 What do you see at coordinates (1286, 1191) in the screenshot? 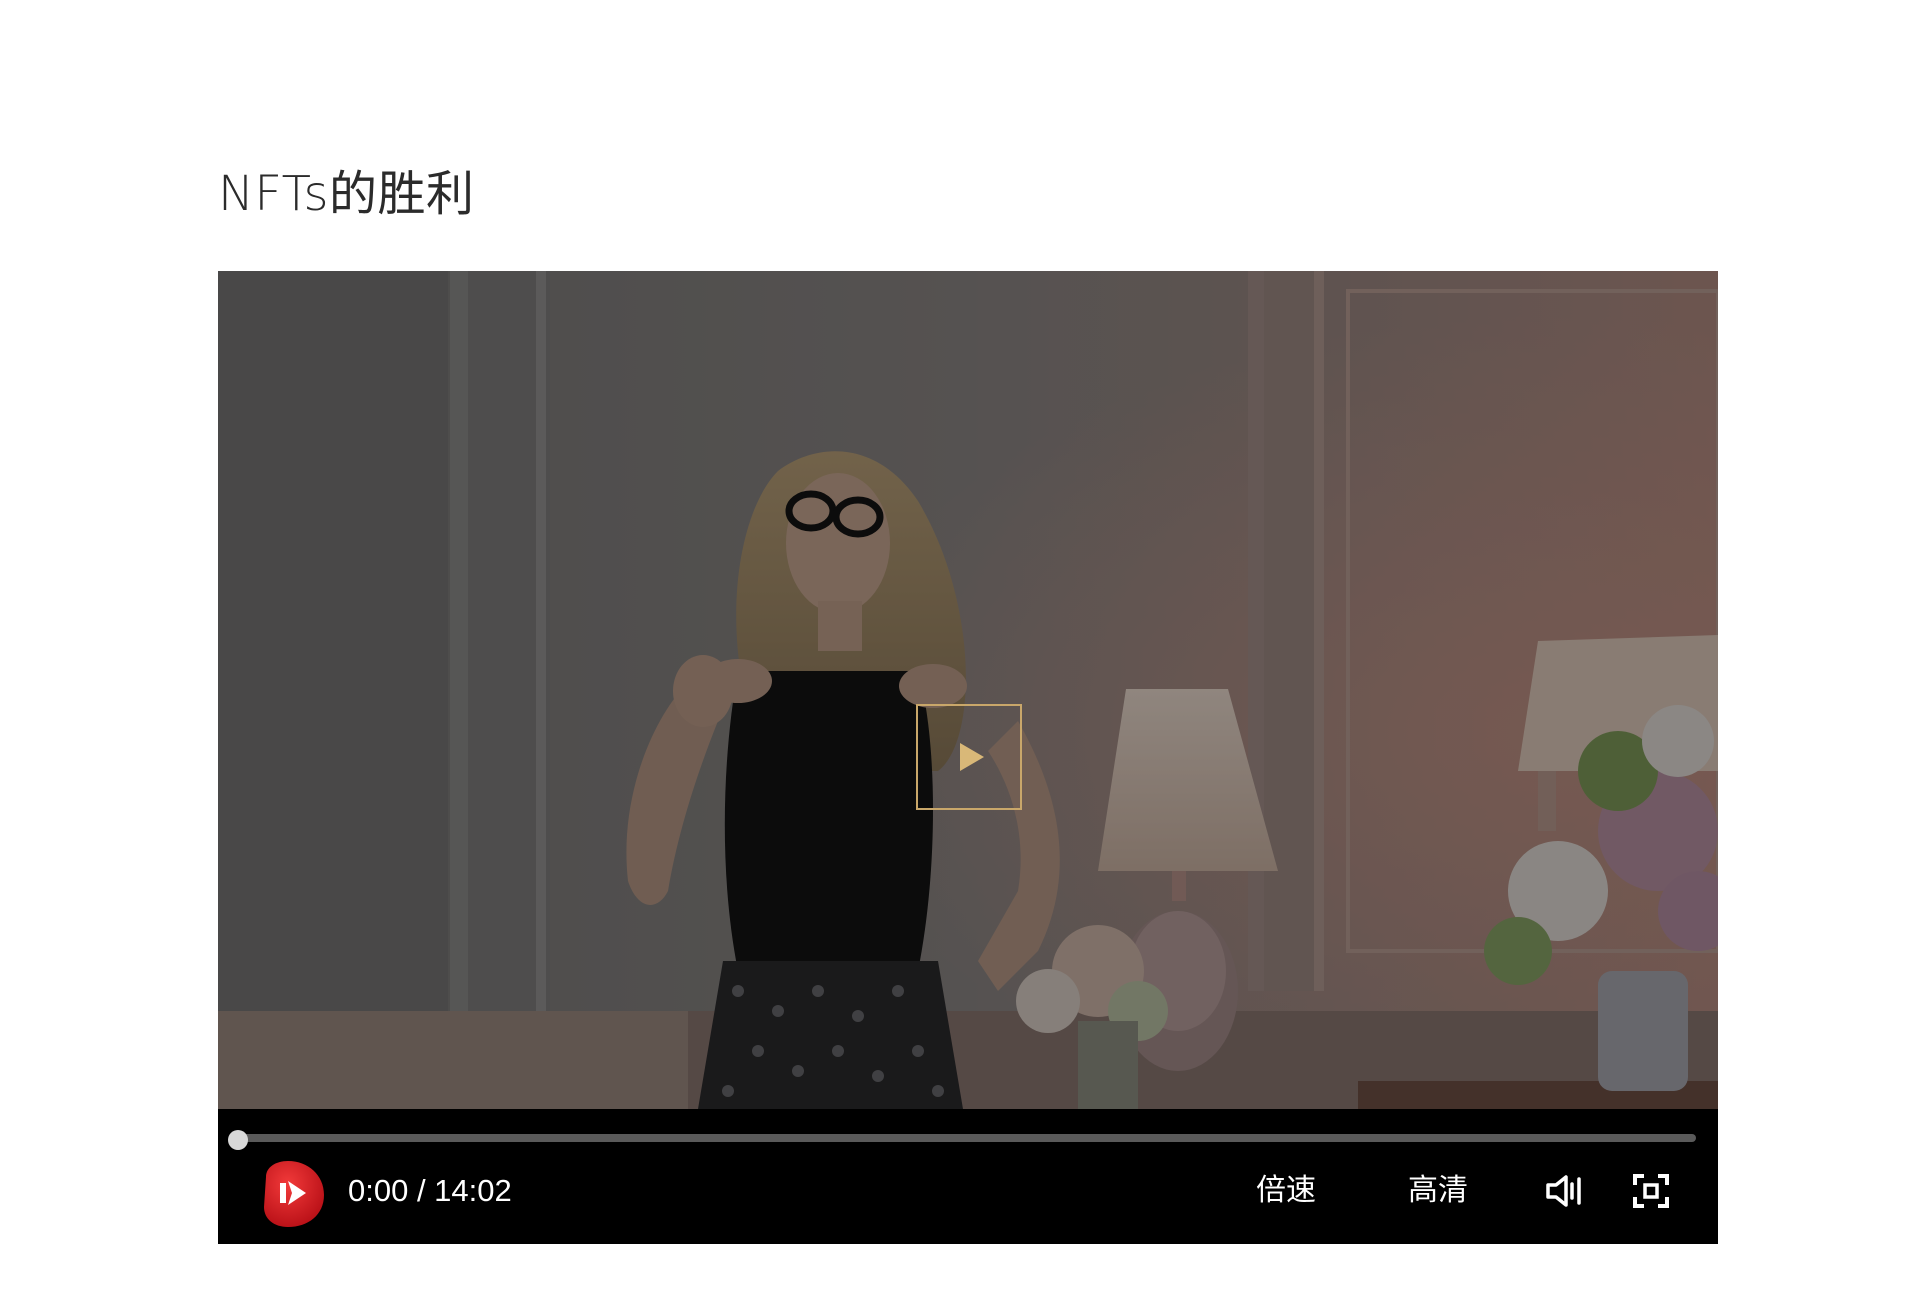
I see `speed-button: 倍速` at bounding box center [1286, 1191].